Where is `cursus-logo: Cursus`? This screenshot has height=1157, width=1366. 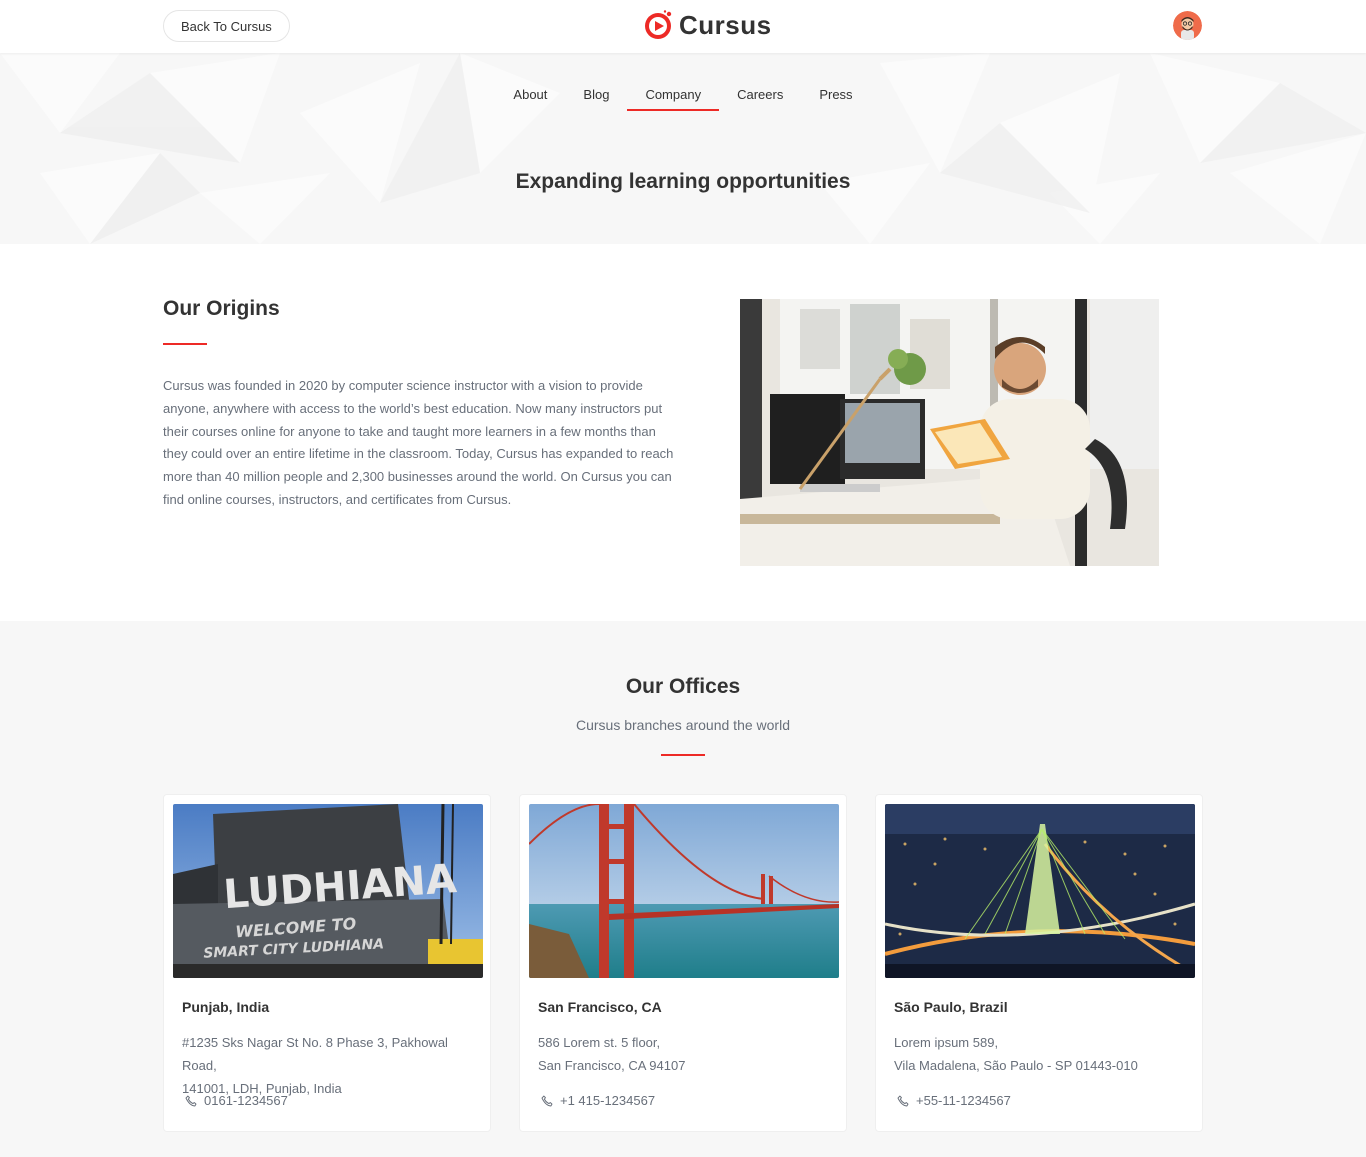 cursus-logo: Cursus is located at coordinates (707, 25).